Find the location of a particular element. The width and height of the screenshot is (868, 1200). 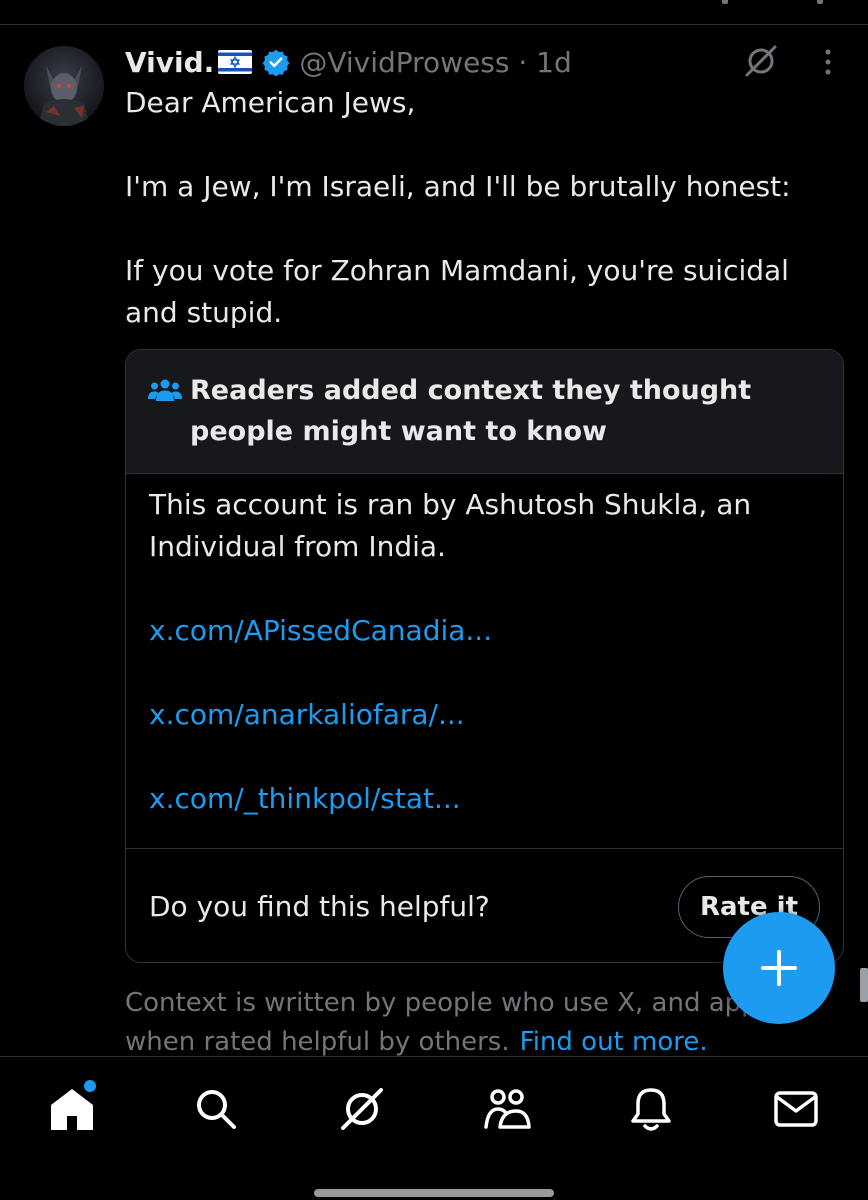

home-gesture-bar is located at coordinates (434, 1193).